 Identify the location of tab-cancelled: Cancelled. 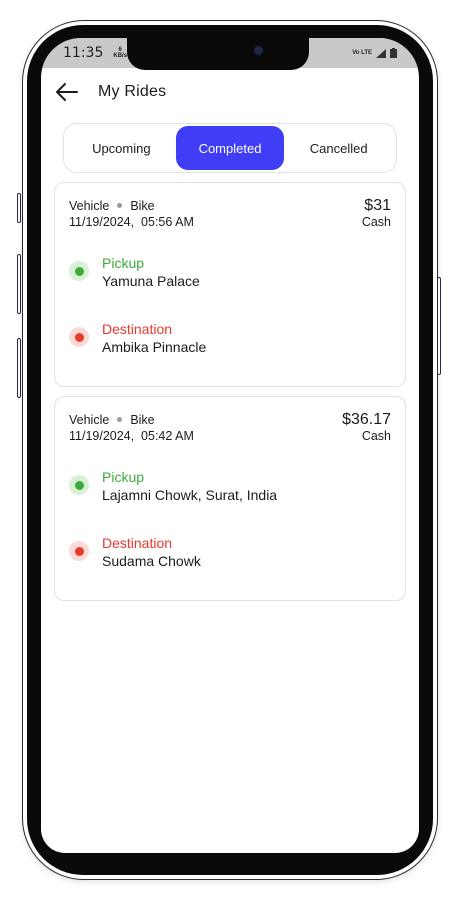
(338, 148).